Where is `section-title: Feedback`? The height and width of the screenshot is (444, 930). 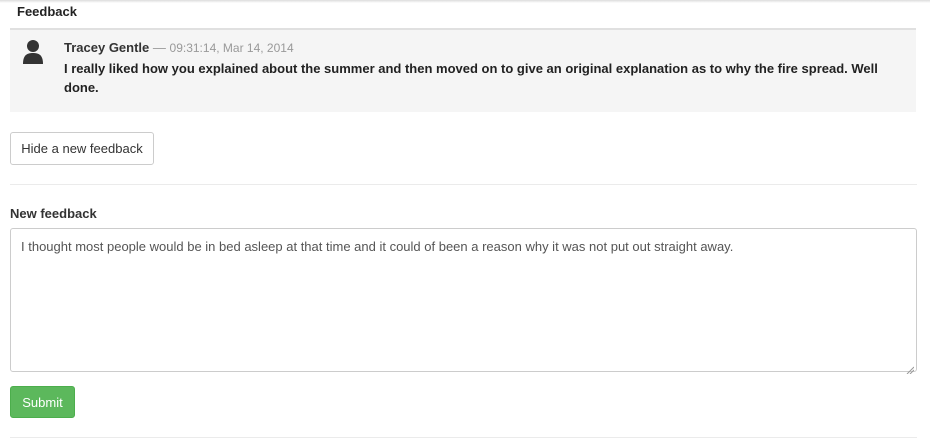 section-title: Feedback is located at coordinates (47, 11).